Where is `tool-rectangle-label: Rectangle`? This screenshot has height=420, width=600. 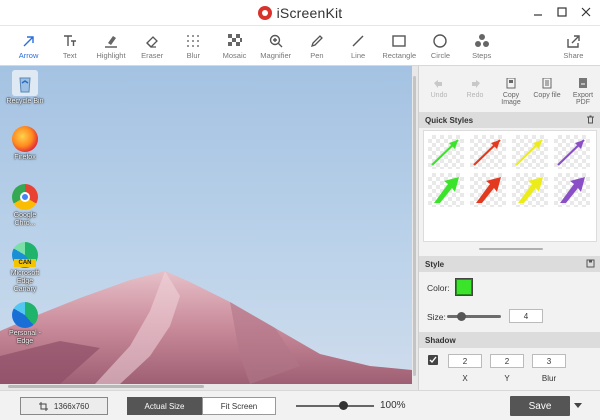 tool-rectangle-label: Rectangle is located at coordinates (399, 55).